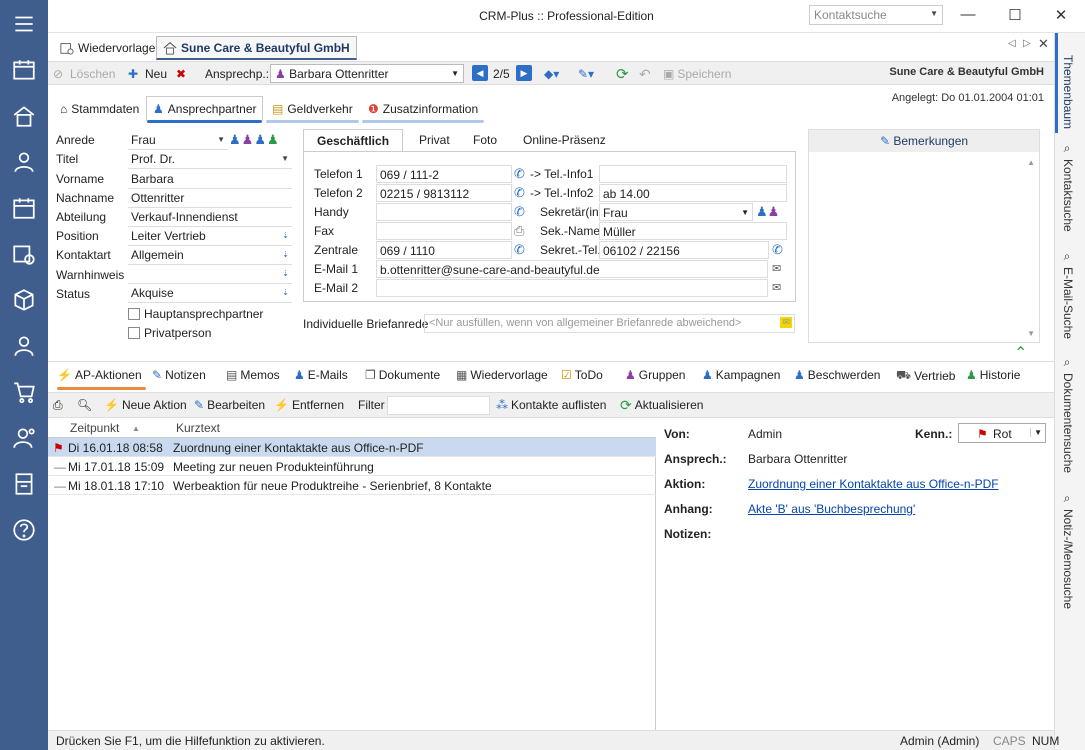 The image size is (1085, 750). I want to click on nachname-input: Ottenritter, so click(210, 199).